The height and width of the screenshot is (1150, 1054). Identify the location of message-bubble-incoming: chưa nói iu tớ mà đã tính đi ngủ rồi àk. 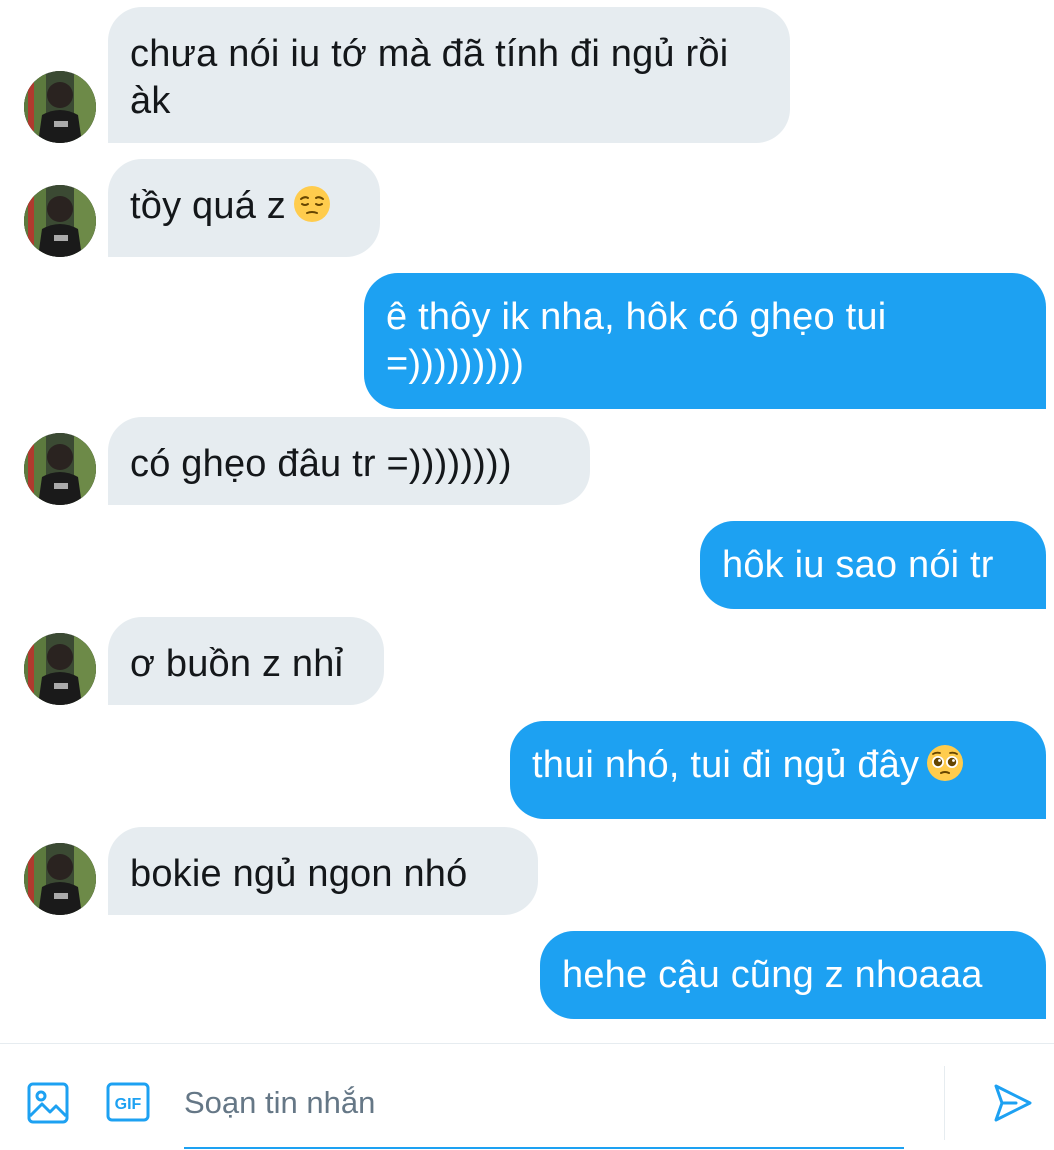
(449, 75).